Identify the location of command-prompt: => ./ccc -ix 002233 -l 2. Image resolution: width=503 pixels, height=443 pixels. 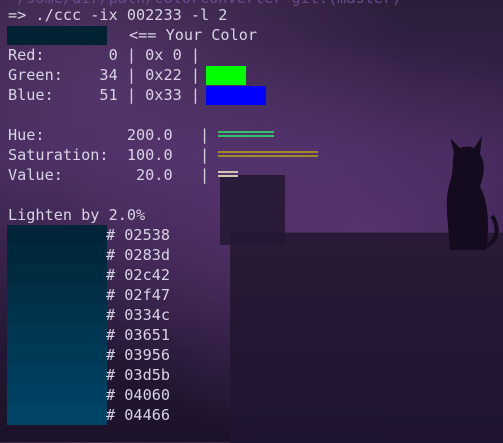
(118, 15).